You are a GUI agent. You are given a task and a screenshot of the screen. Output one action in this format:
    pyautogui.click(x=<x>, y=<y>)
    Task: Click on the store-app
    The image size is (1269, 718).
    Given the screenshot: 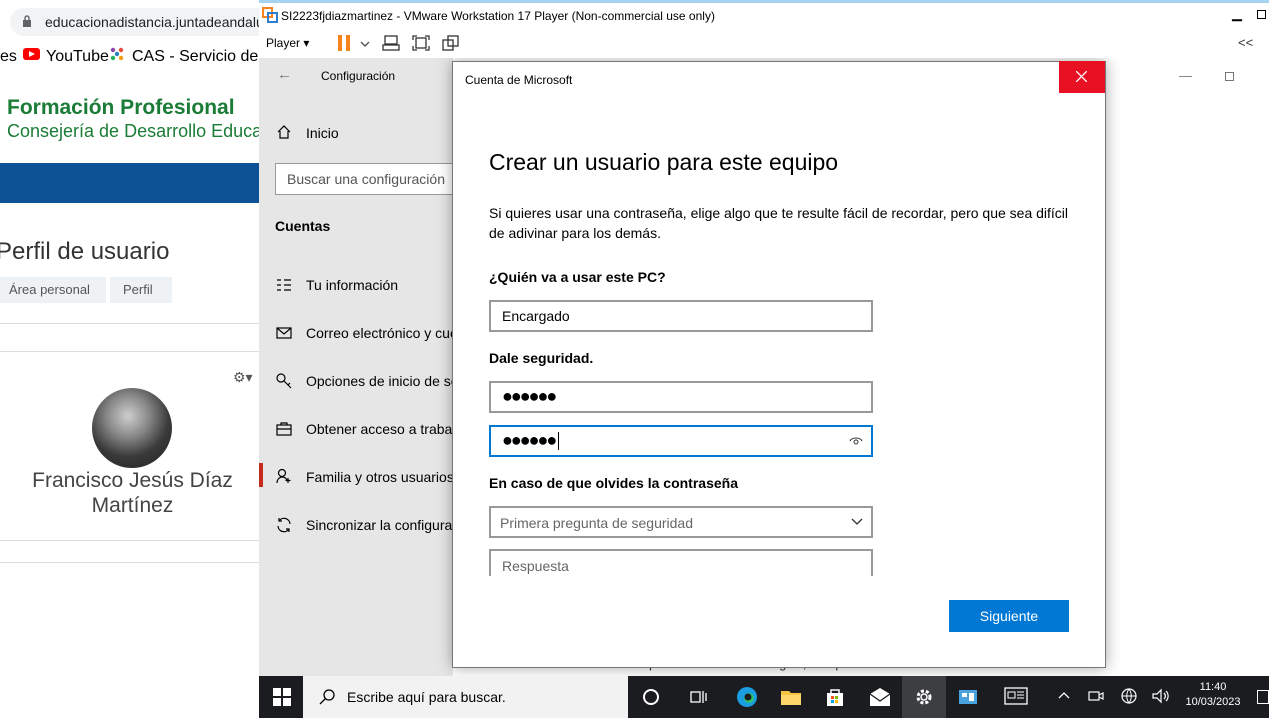 What is the action you would take?
    pyautogui.click(x=835, y=697)
    